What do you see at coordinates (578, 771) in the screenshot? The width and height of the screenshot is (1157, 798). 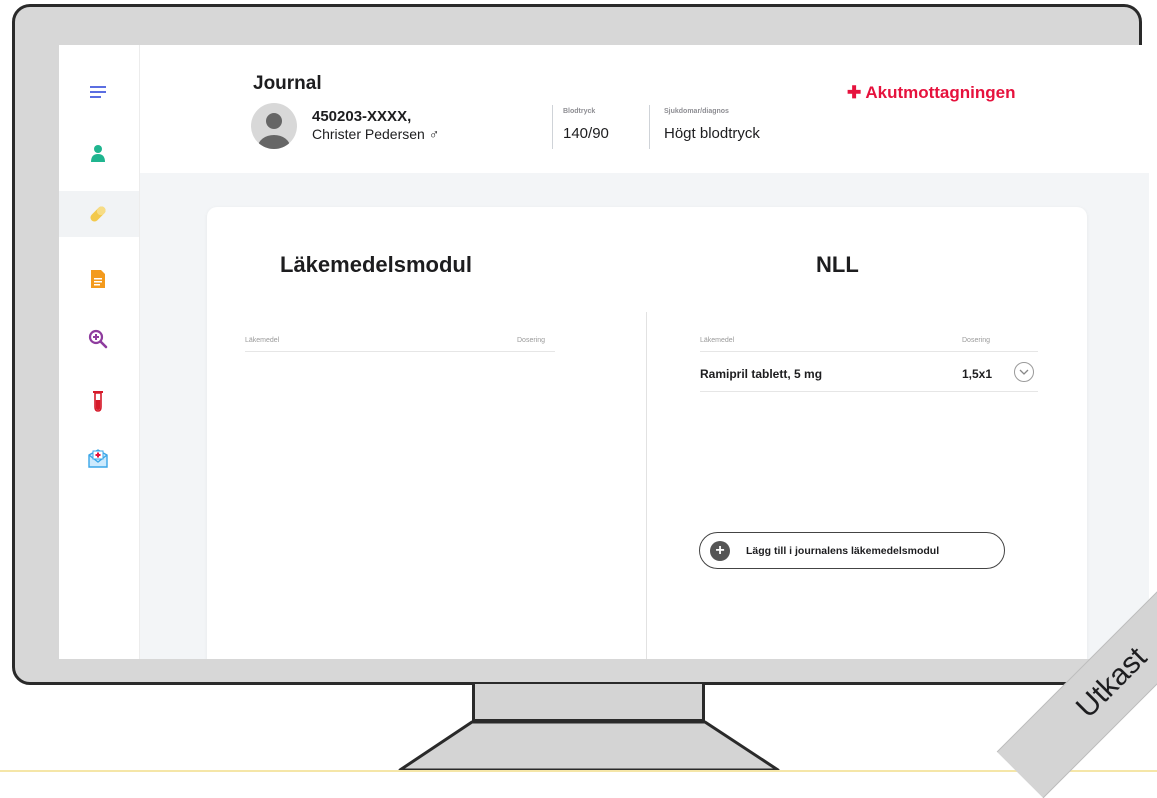 I see `floor-line` at bounding box center [578, 771].